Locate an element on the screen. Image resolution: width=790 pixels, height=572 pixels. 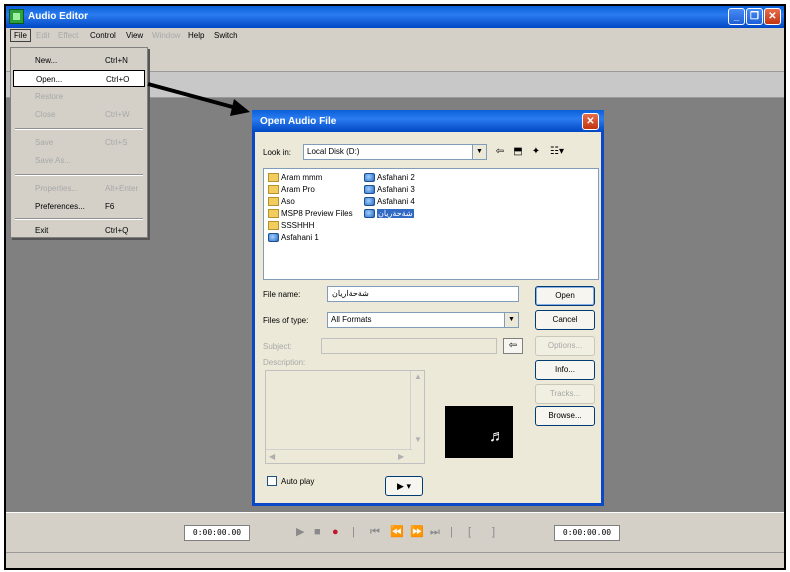
cancel-button: Cancel is located at coordinates (565, 320).